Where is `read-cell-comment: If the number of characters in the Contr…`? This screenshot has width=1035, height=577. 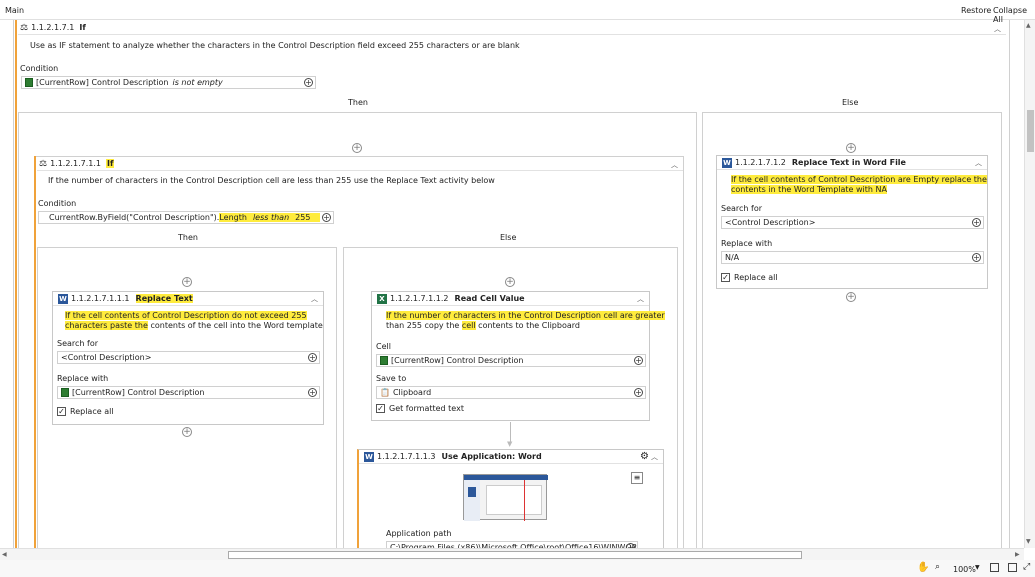 read-cell-comment: If the number of characters in the Contr… is located at coordinates (525, 320).